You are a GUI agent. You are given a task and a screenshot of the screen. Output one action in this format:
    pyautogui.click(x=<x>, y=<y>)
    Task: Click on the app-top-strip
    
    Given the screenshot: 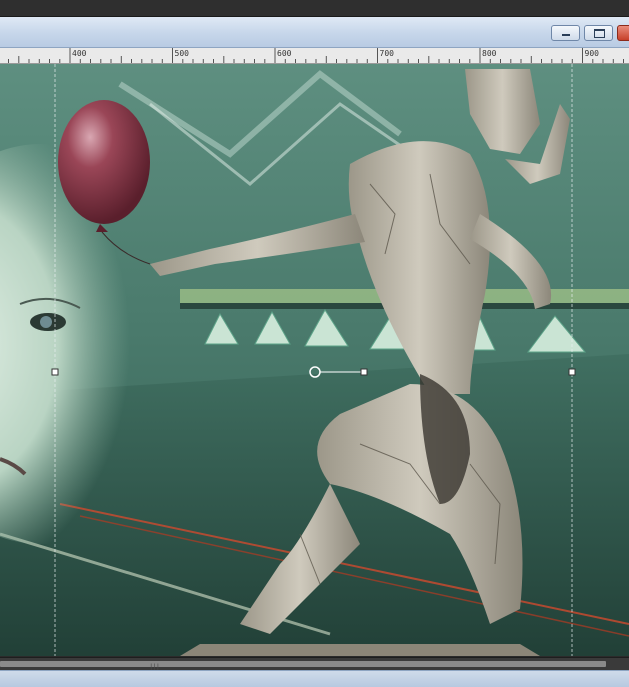 What is the action you would take?
    pyautogui.click(x=314, y=8)
    